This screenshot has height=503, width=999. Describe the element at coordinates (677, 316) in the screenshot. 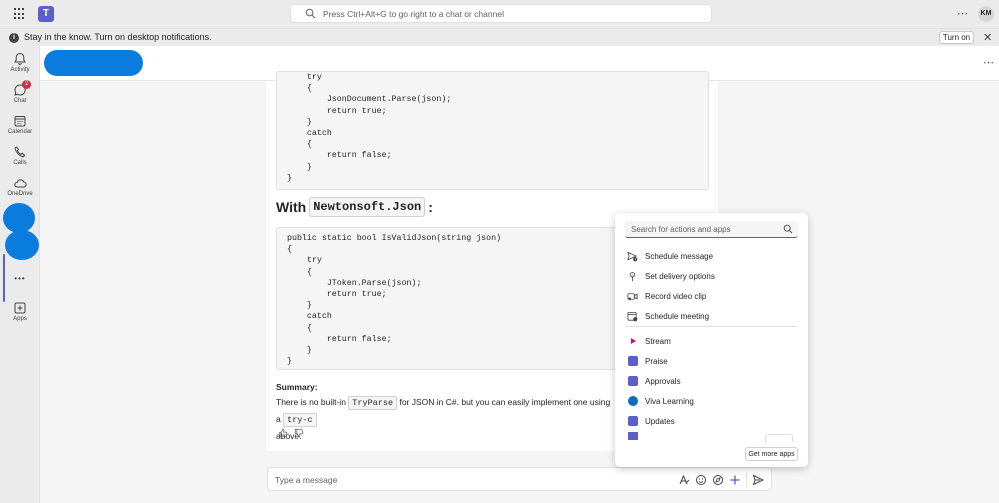

I see `action-label: Schedule meeting` at that location.